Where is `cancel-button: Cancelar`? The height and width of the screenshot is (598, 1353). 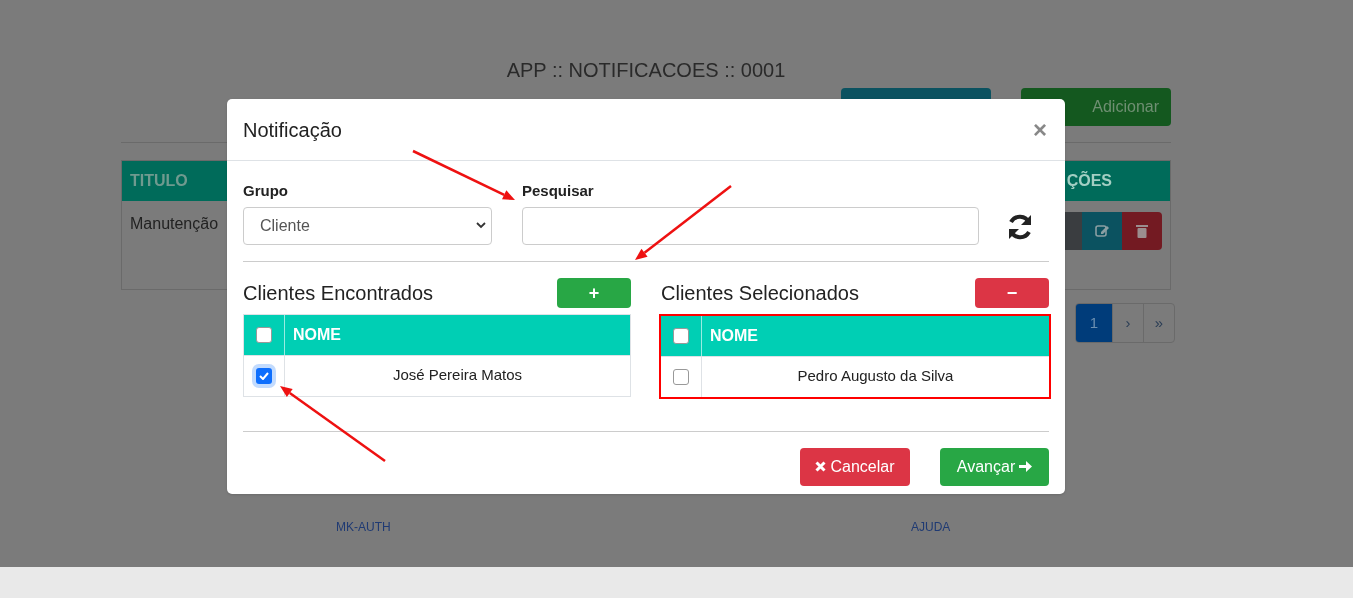 cancel-button: Cancelar is located at coordinates (855, 466).